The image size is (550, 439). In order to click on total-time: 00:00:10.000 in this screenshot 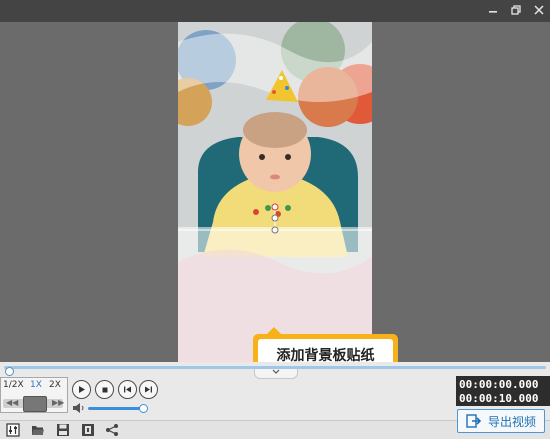, I will do `click(499, 398)`.